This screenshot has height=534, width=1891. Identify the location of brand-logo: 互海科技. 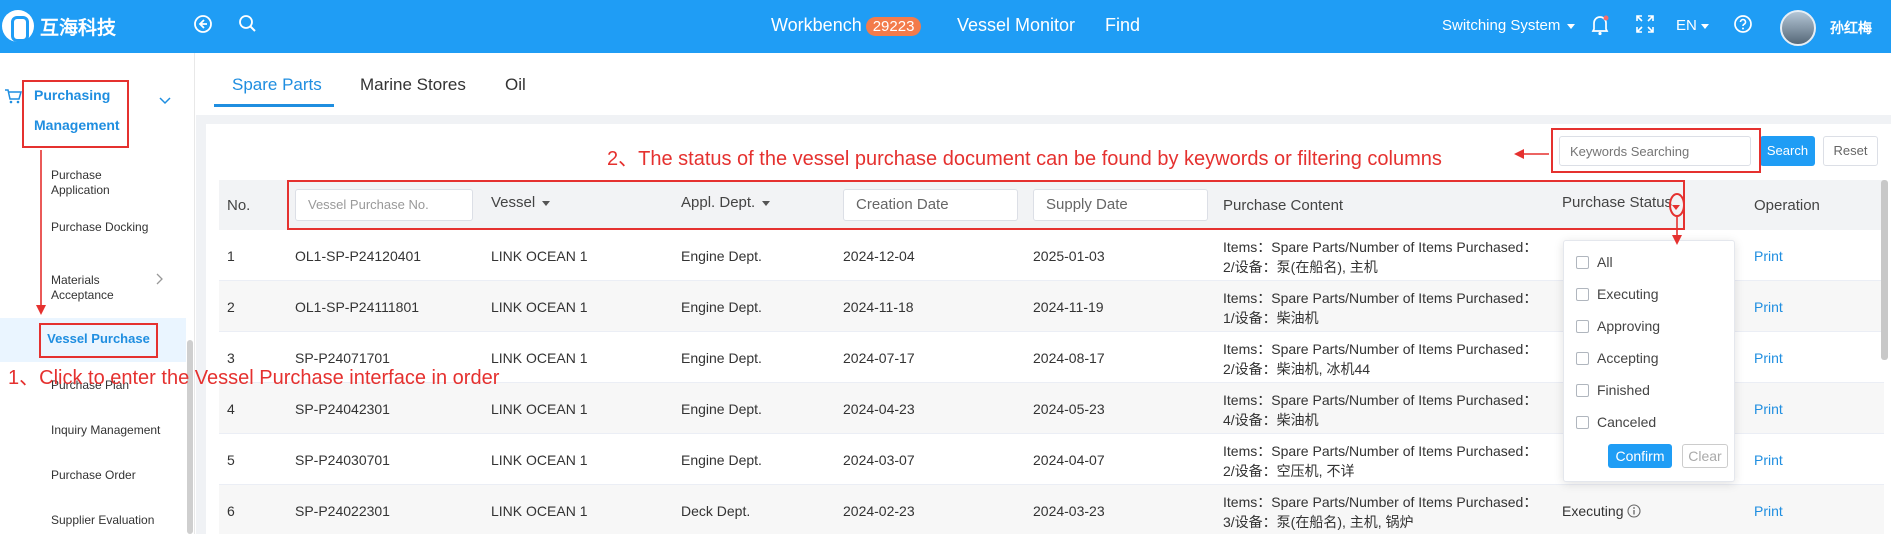
(59, 26).